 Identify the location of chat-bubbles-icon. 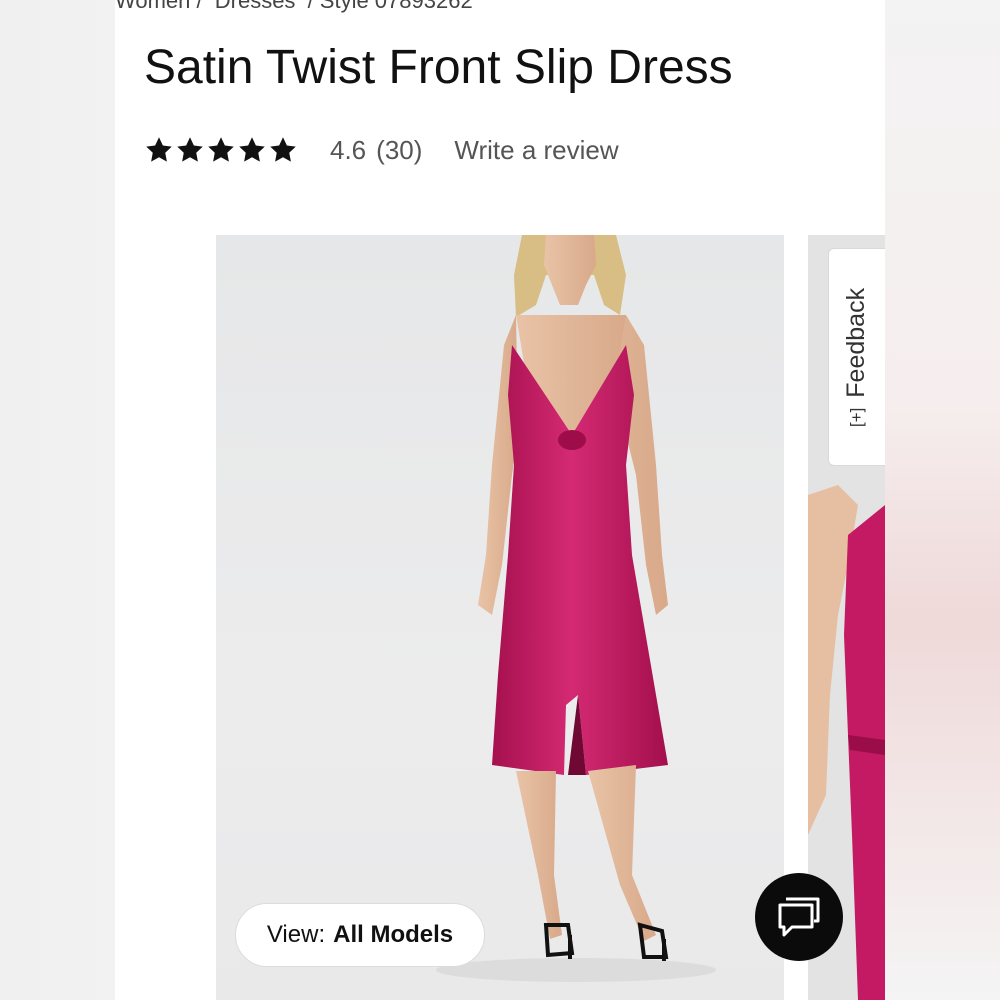
(799, 917).